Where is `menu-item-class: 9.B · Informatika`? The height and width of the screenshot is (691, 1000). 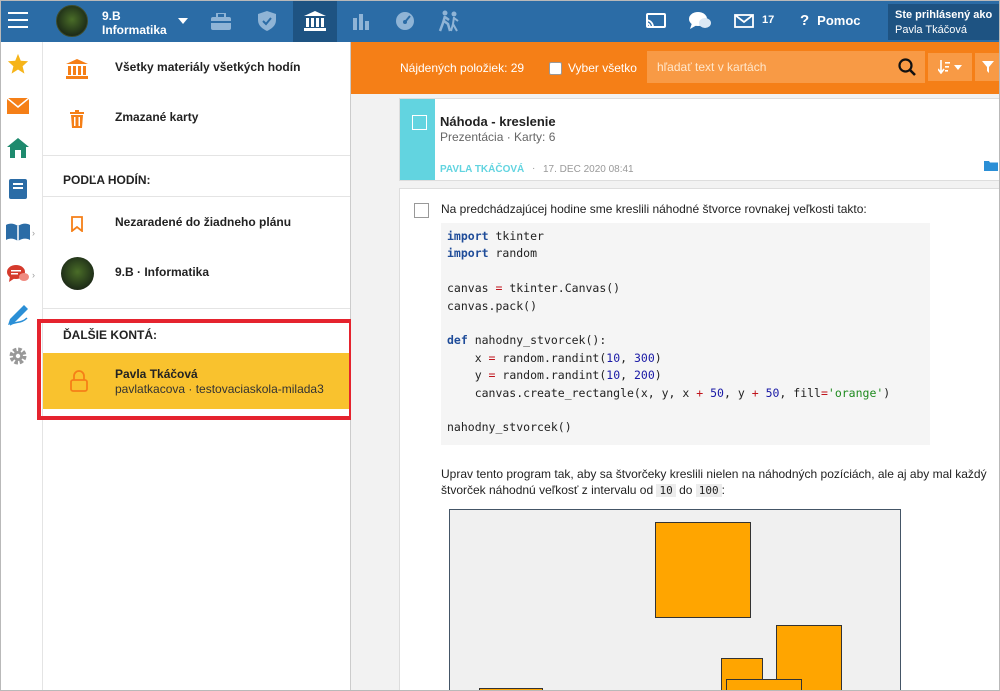 menu-item-class: 9.B · Informatika is located at coordinates (196, 273).